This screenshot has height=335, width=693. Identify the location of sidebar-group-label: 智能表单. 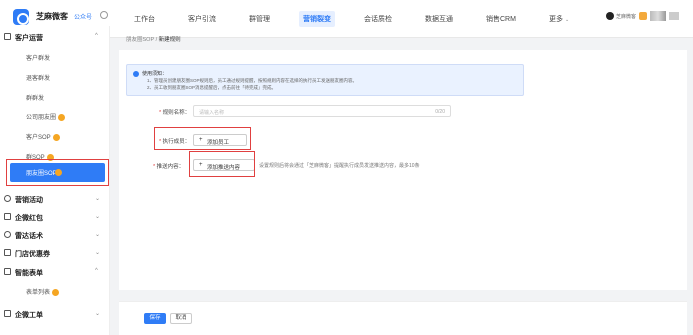
(29, 273).